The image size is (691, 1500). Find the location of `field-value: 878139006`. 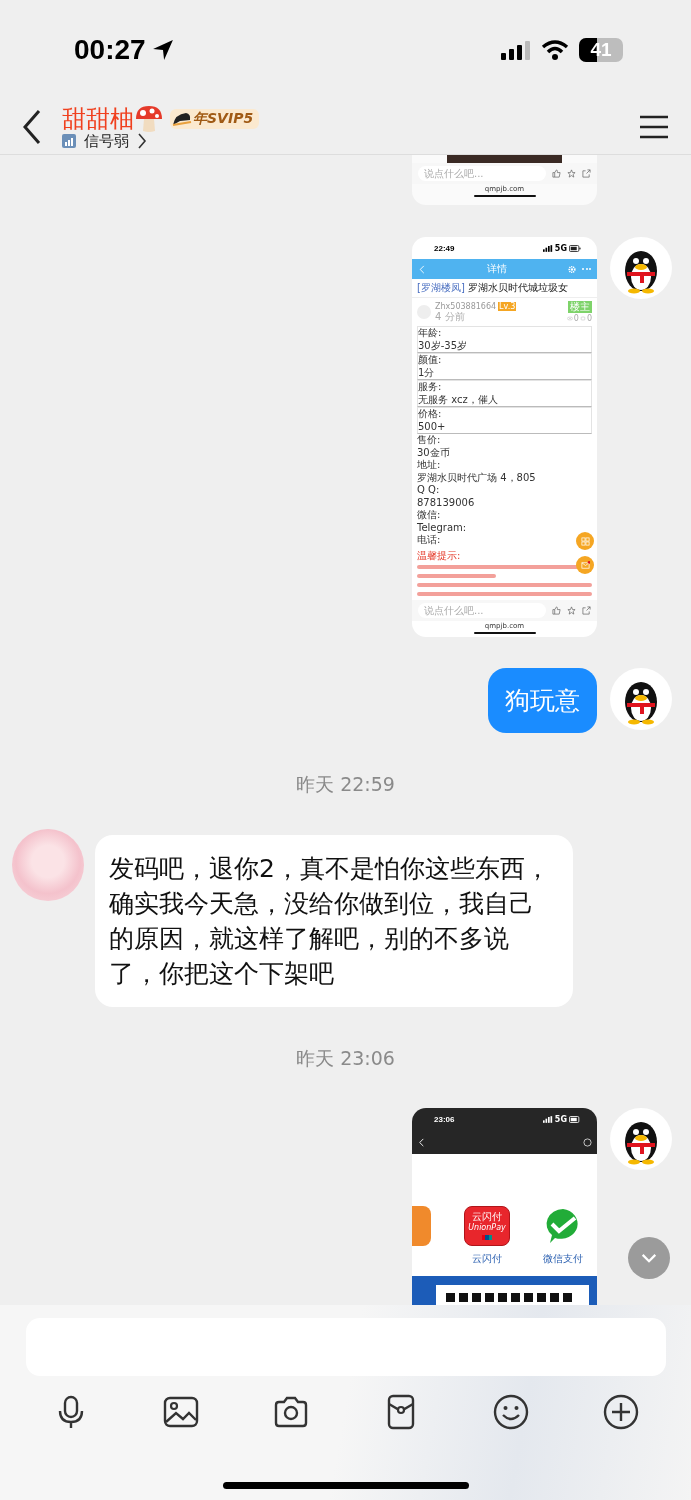

field-value: 878139006 is located at coordinates (446, 502).